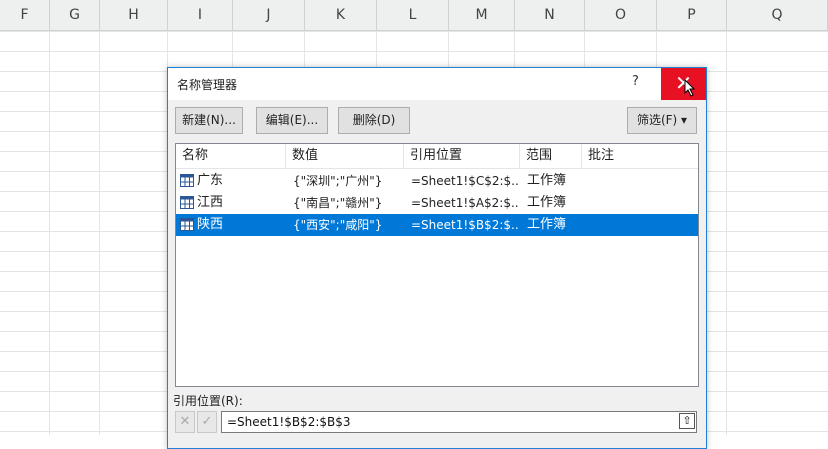 The height and width of the screenshot is (449, 828). I want to click on column-header-j: J, so click(269, 15).